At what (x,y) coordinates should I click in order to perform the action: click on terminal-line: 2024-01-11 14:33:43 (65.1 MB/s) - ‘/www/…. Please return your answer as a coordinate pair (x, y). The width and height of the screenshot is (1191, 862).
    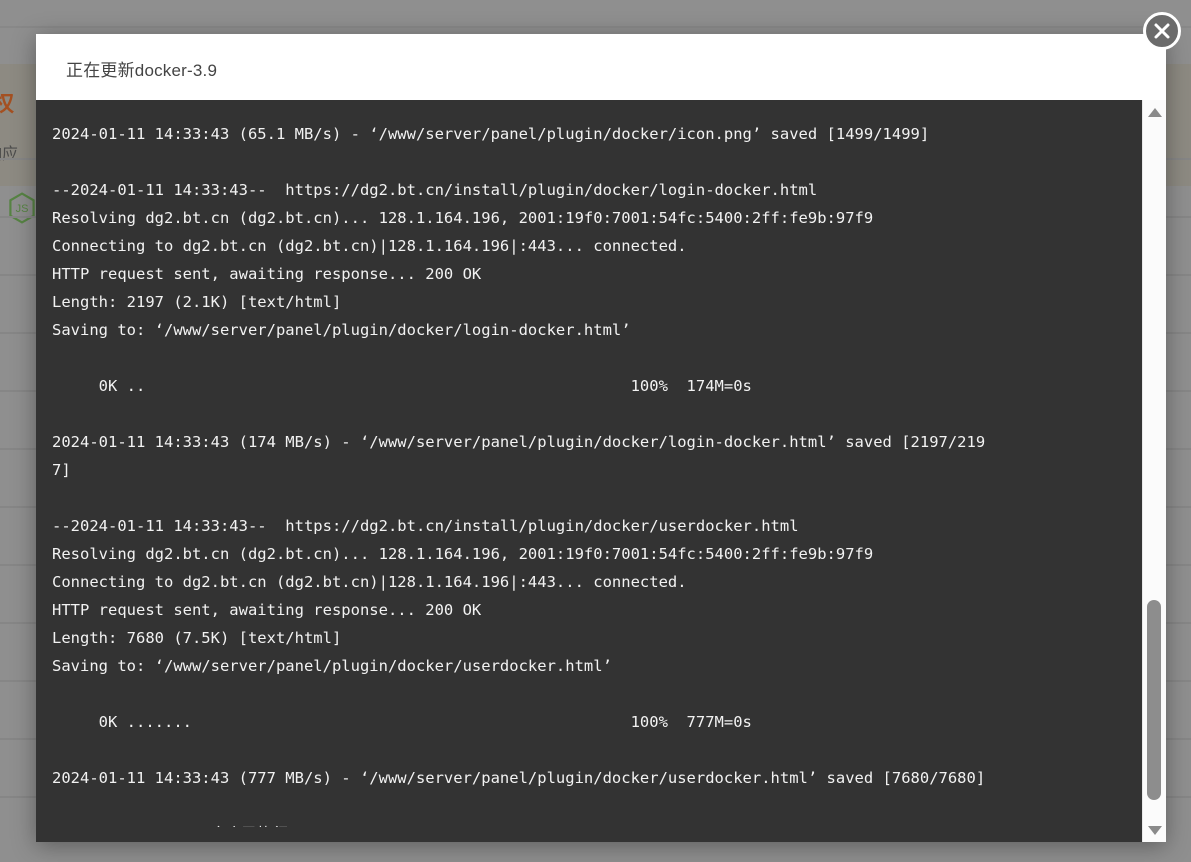
    Looking at the image, I should click on (491, 133).